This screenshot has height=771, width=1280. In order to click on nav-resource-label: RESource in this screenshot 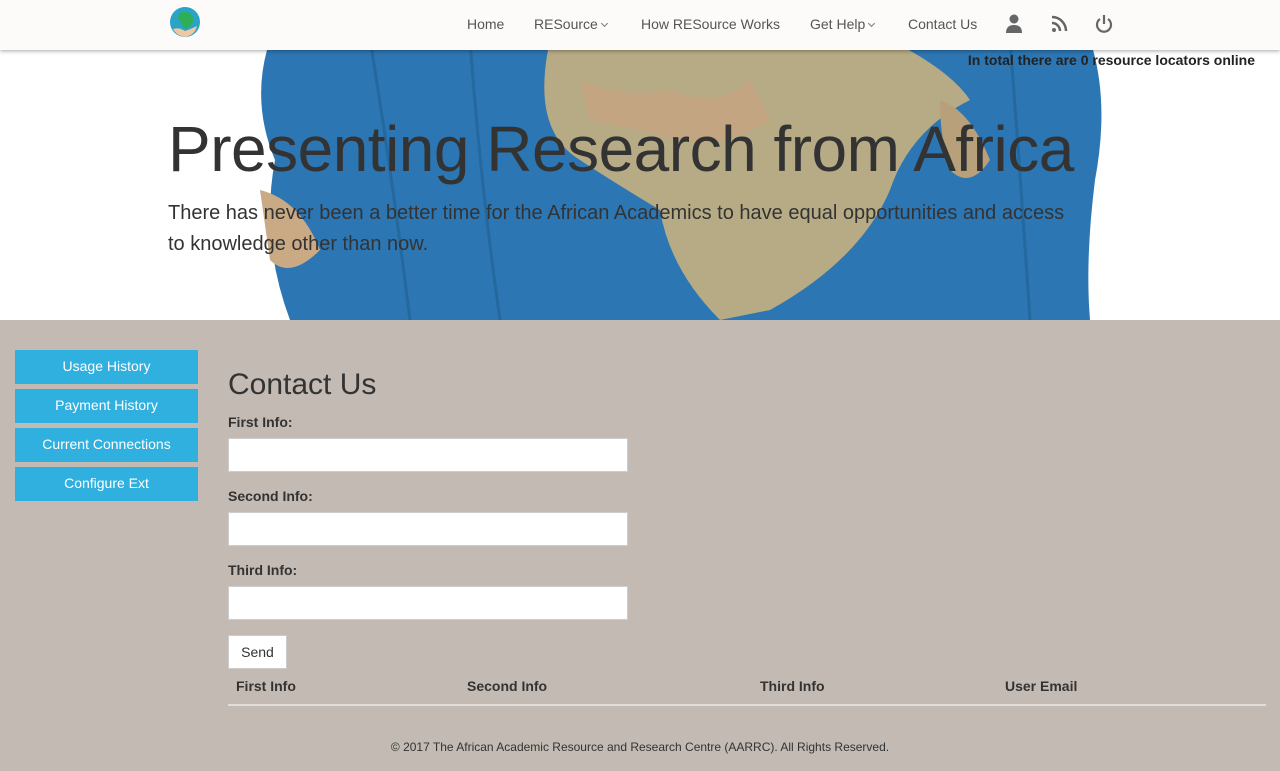, I will do `click(566, 24)`.